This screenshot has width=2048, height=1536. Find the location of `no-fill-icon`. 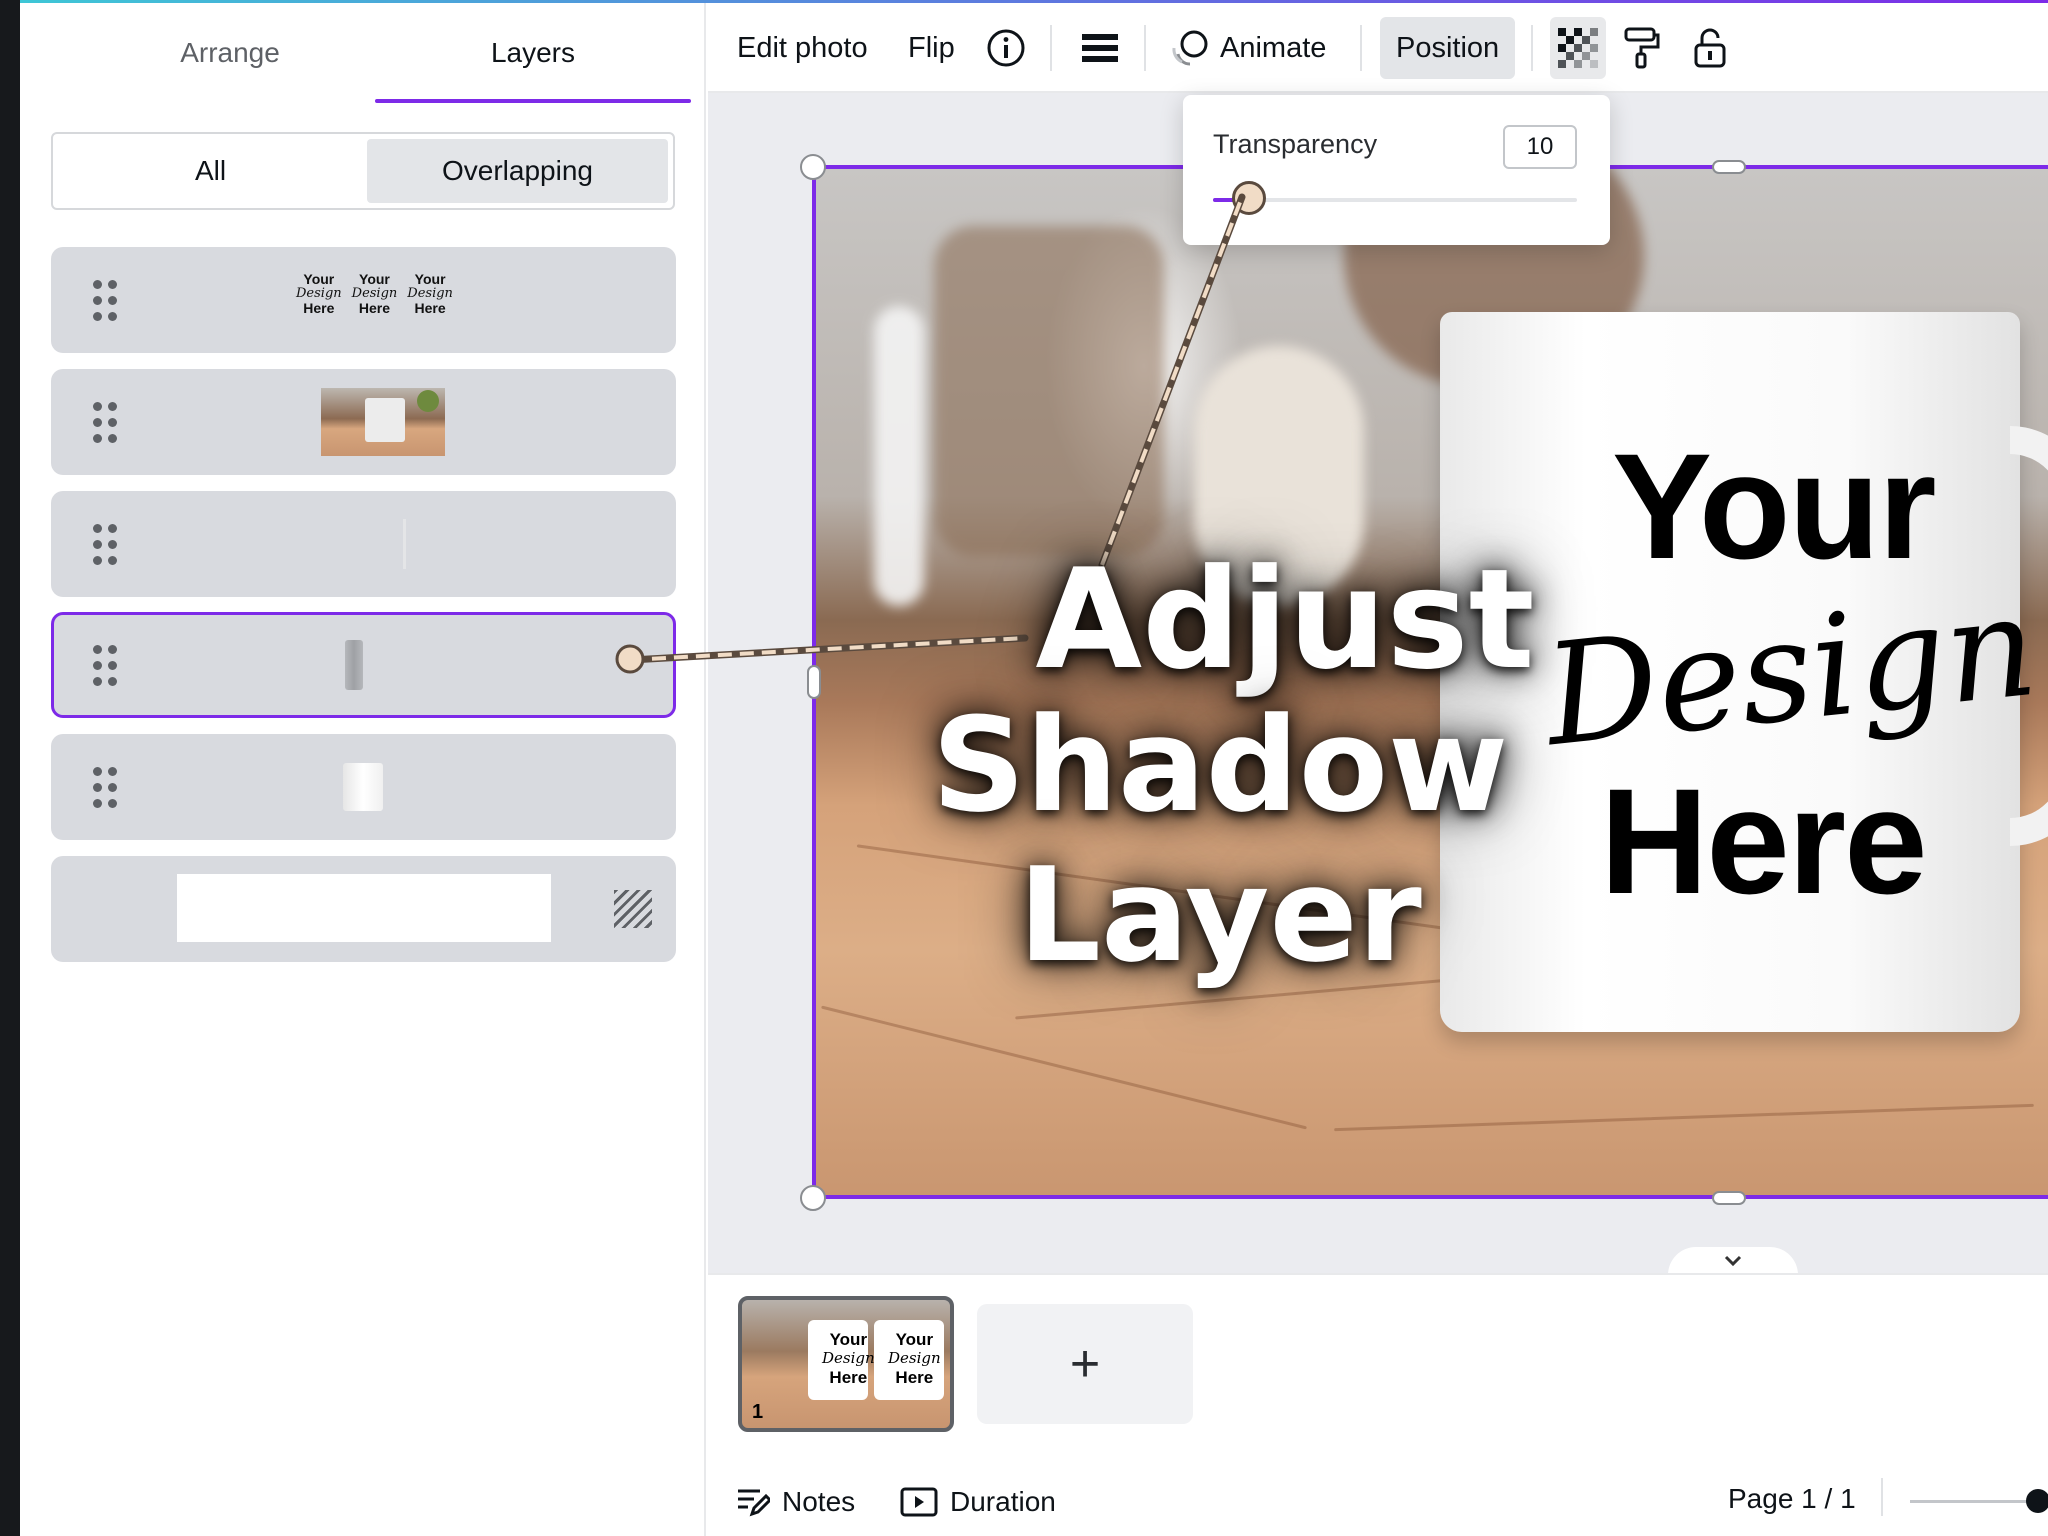

no-fill-icon is located at coordinates (633, 909).